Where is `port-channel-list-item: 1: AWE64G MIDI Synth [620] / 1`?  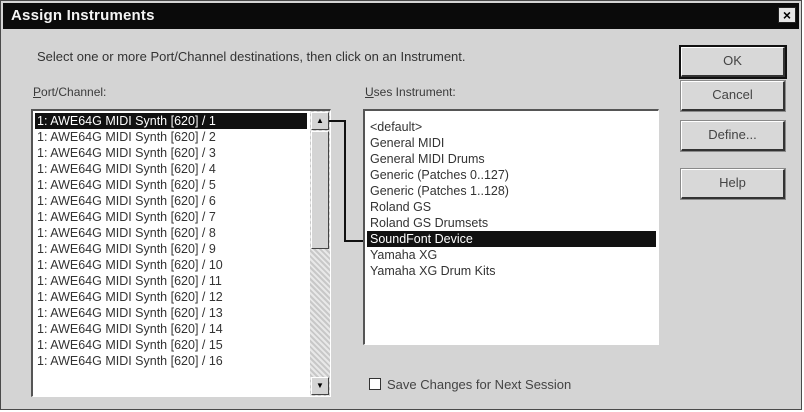 port-channel-list-item: 1: AWE64G MIDI Synth [620] / 1 is located at coordinates (171, 121).